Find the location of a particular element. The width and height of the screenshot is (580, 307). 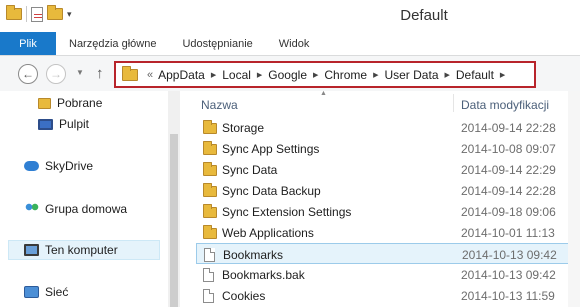

homegroup-icon is located at coordinates (31, 209).